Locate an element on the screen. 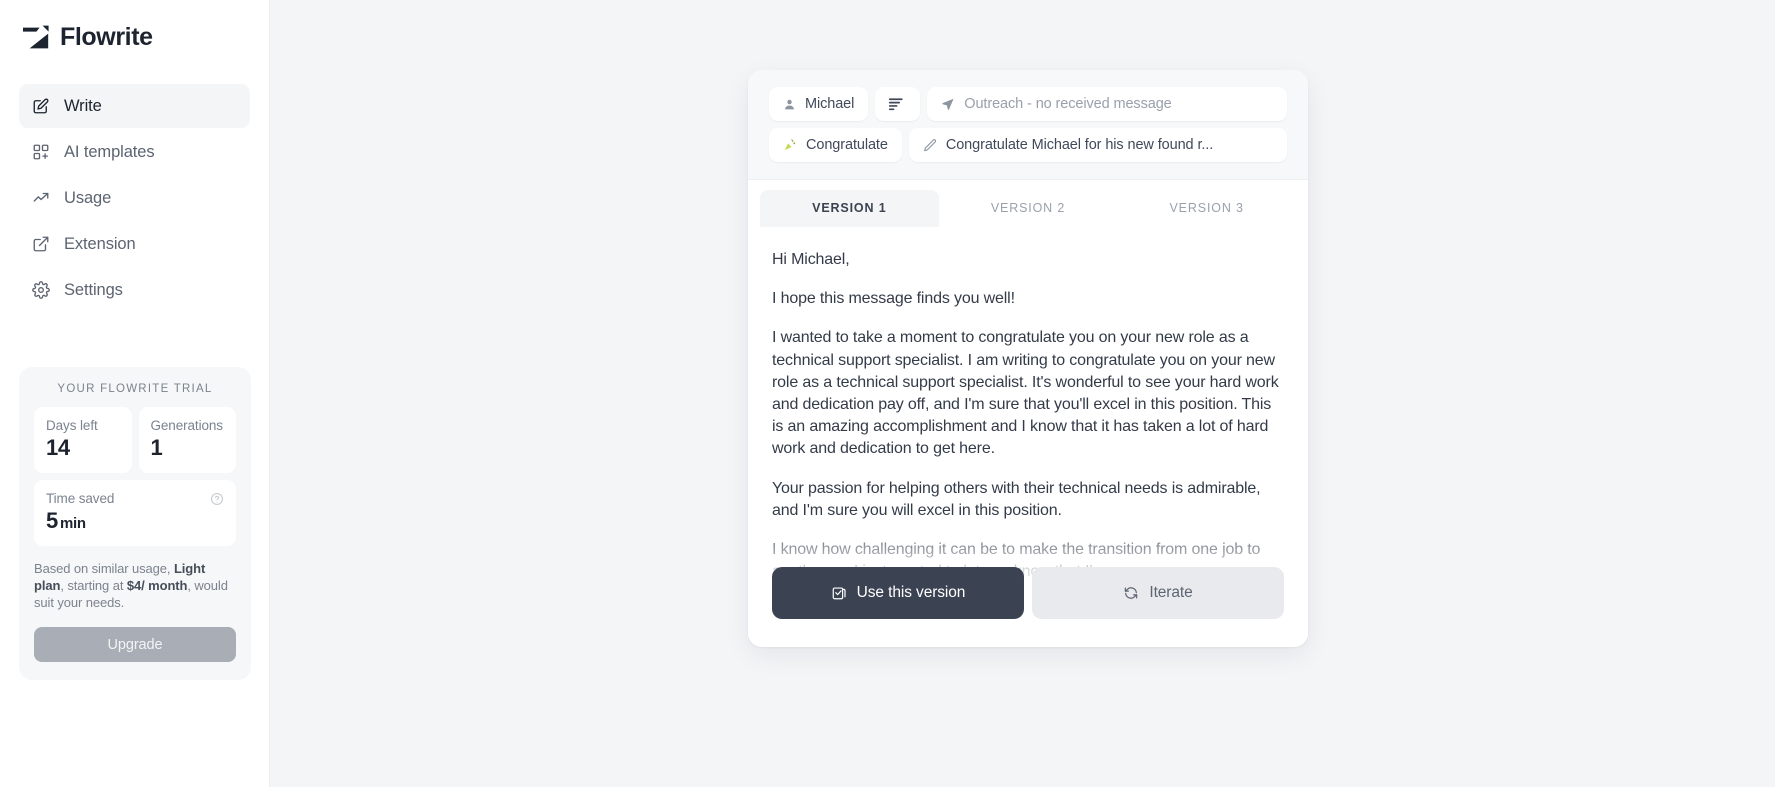  upgrade-button: Upgrade is located at coordinates (135, 644).